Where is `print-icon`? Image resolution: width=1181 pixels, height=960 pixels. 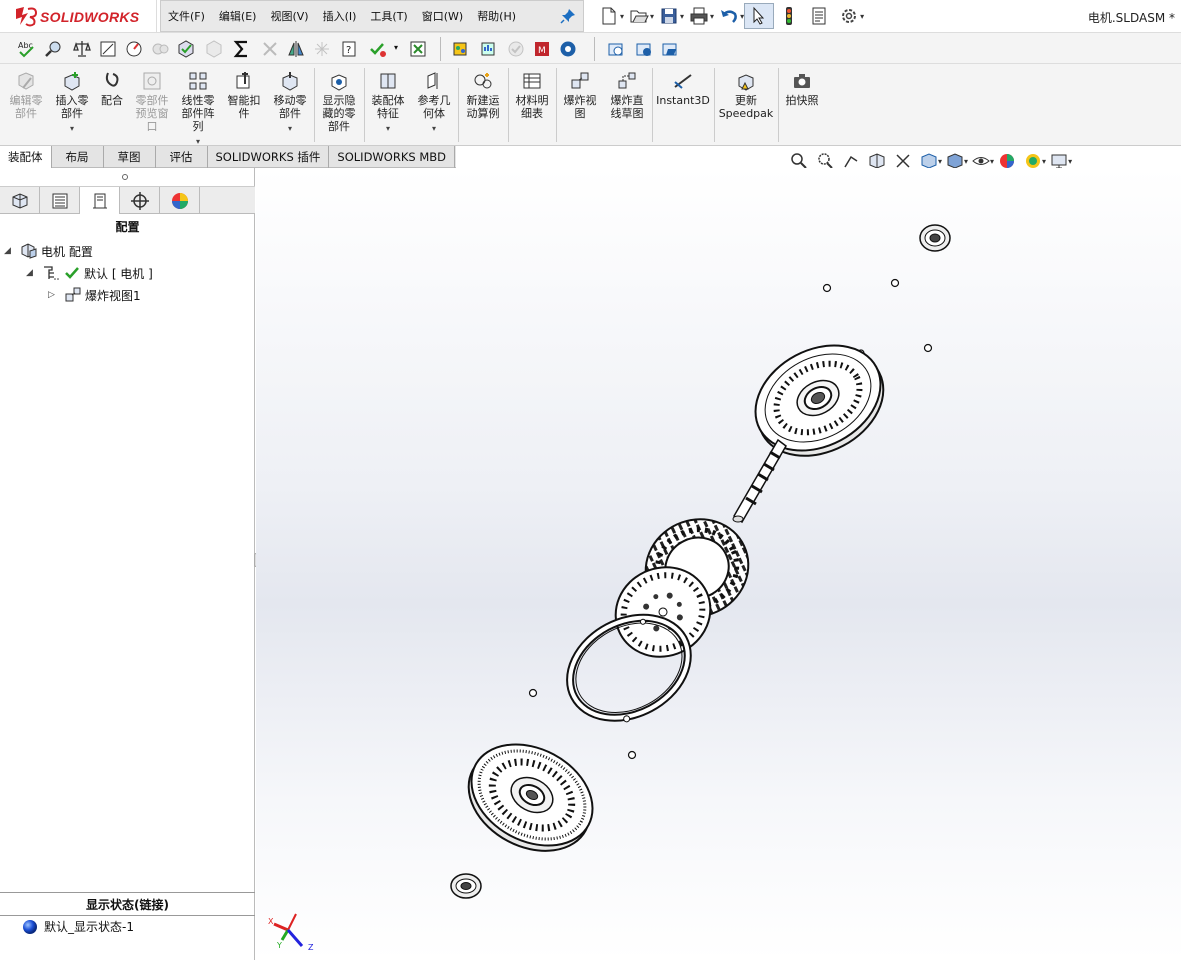 print-icon is located at coordinates (699, 16).